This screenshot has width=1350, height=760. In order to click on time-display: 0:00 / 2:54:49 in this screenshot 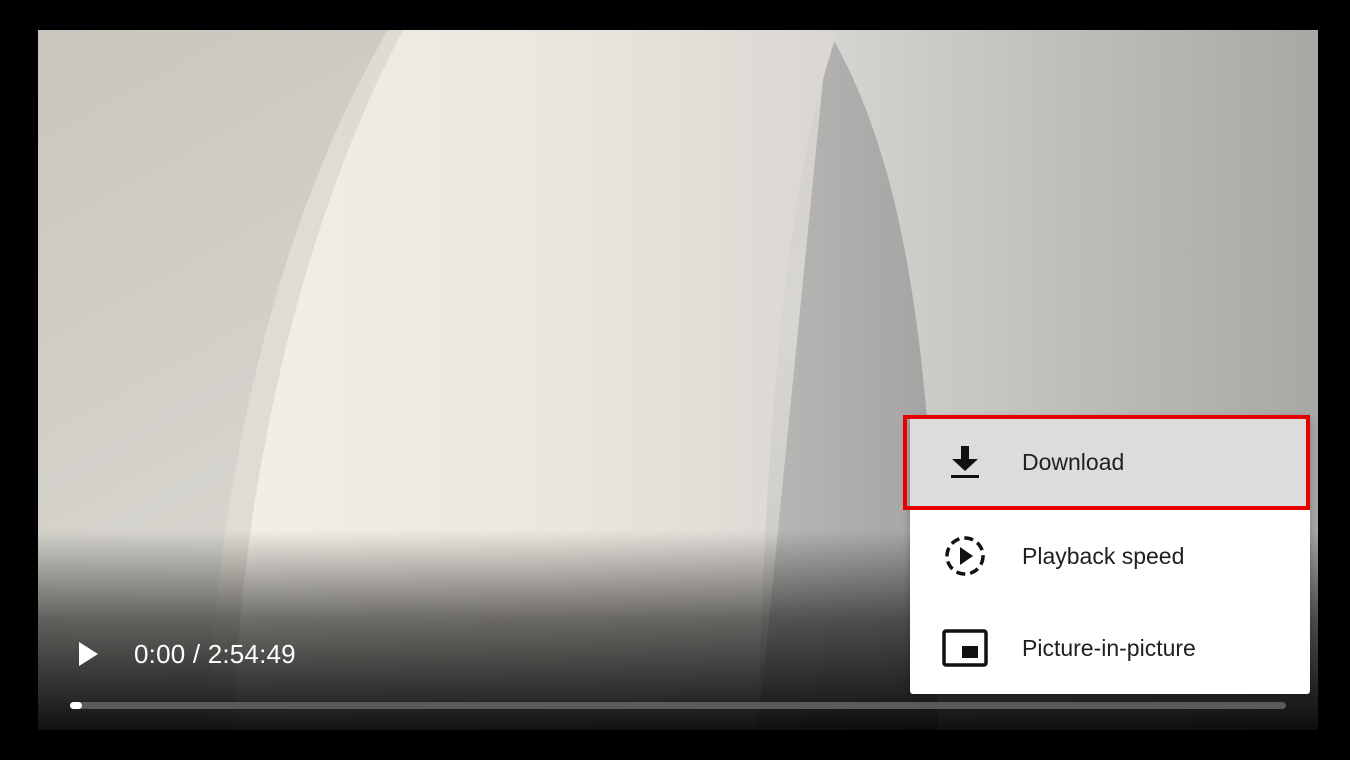, I will do `click(215, 654)`.